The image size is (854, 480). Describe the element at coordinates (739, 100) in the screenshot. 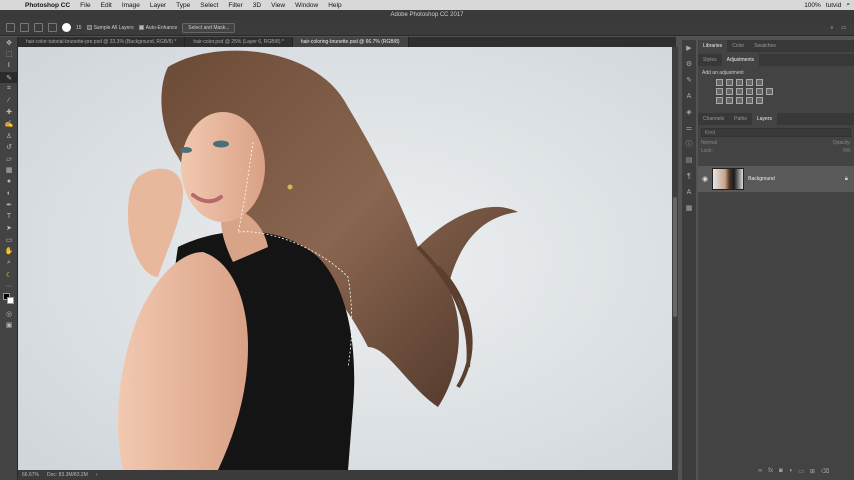

I see `threshold-icon` at that location.